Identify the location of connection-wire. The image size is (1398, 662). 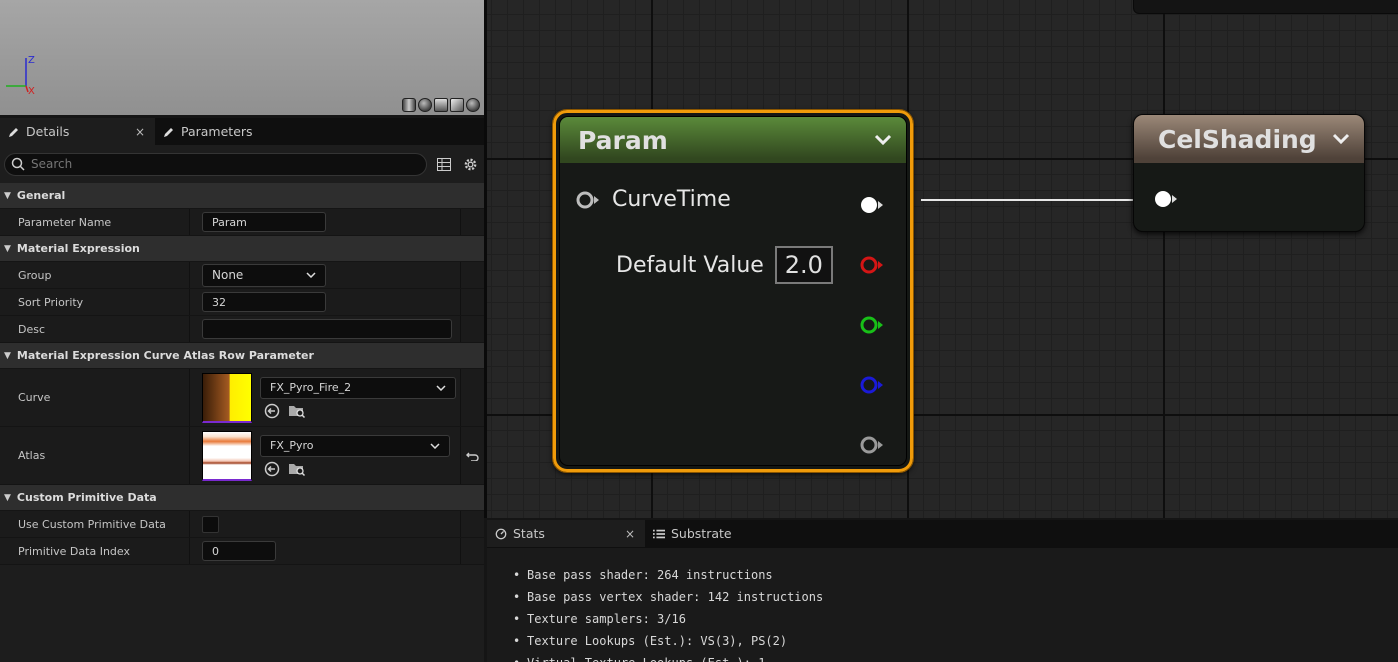
(1041, 200).